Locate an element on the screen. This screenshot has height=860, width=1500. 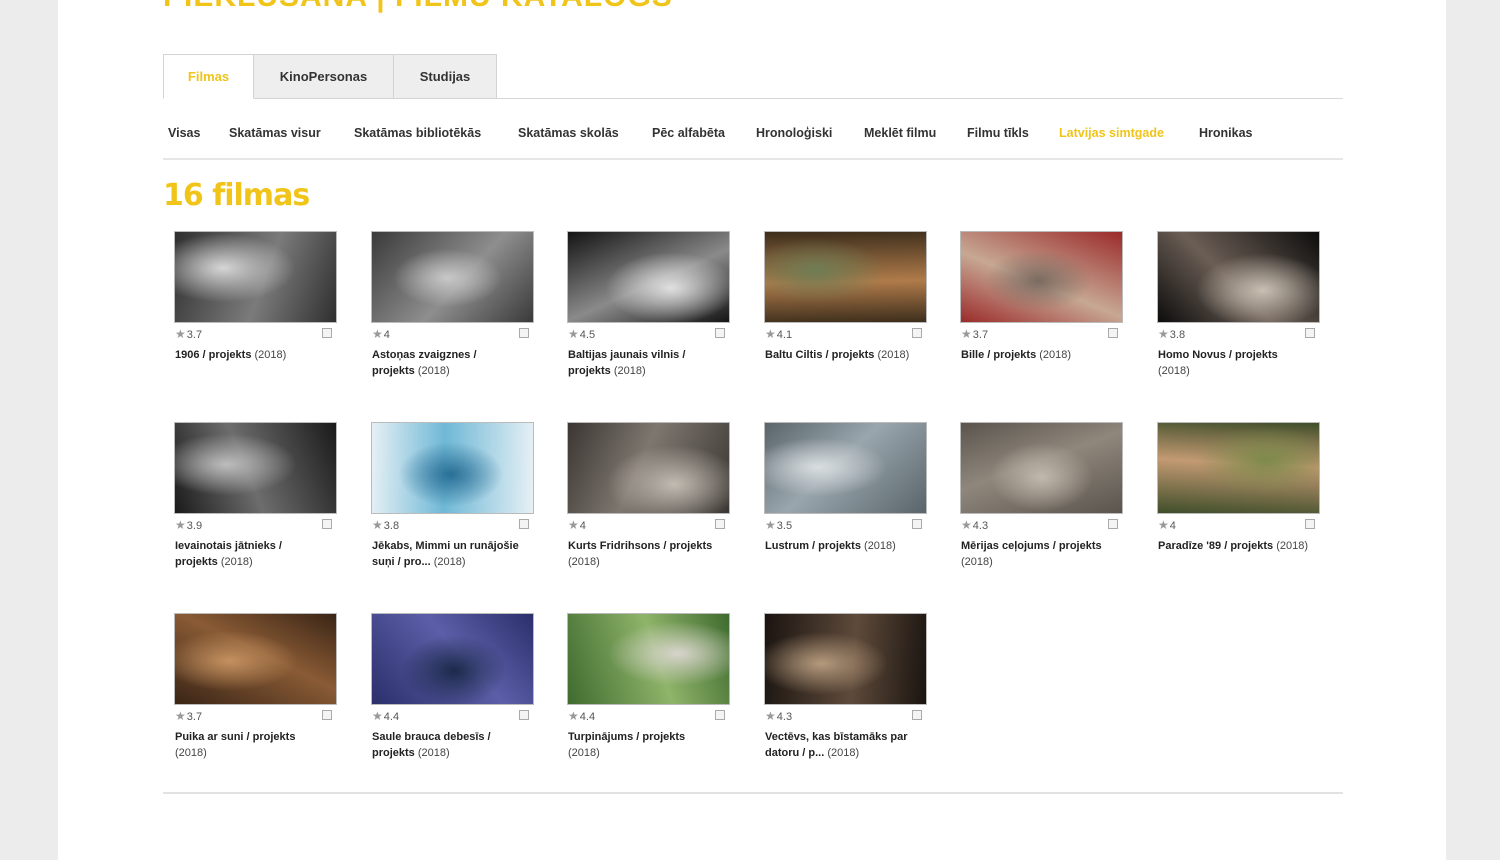
film-card: ★4.4 Turpinājums / projekts (2018) is located at coordinates (649, 698).